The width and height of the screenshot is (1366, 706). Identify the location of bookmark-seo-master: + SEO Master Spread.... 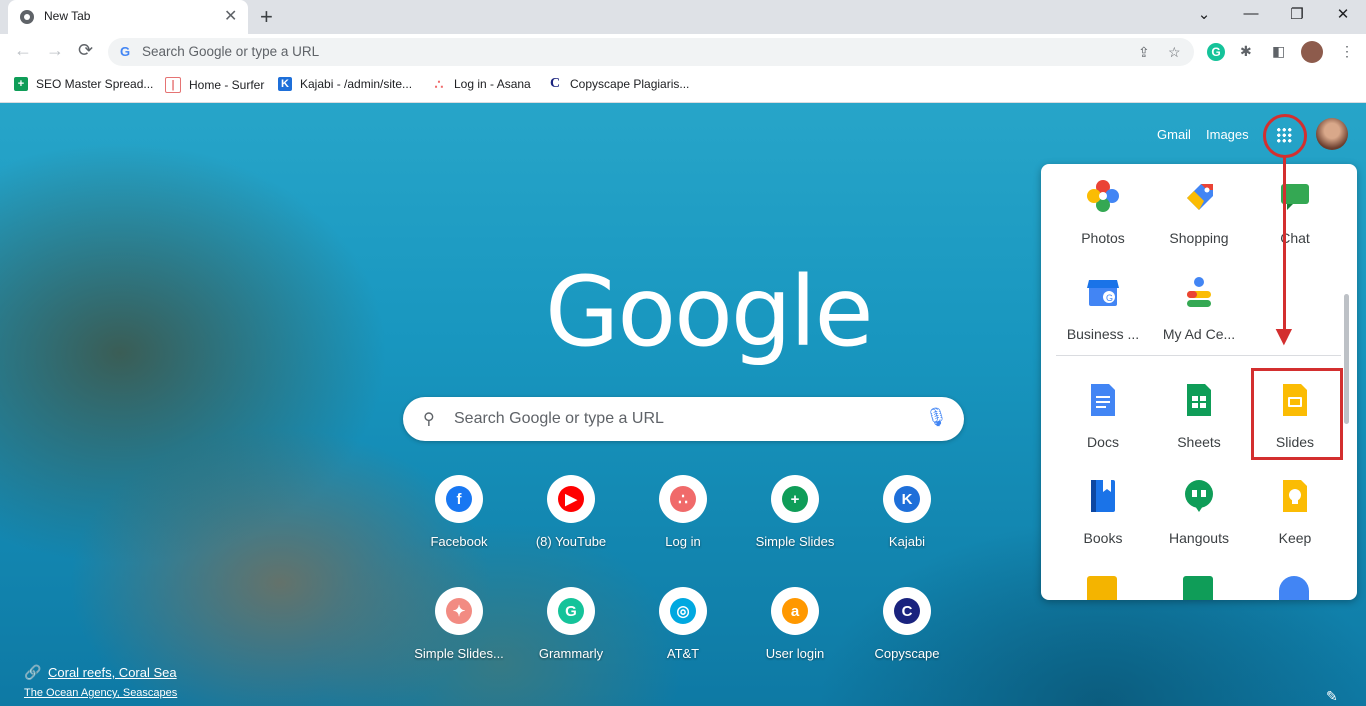
(83, 84).